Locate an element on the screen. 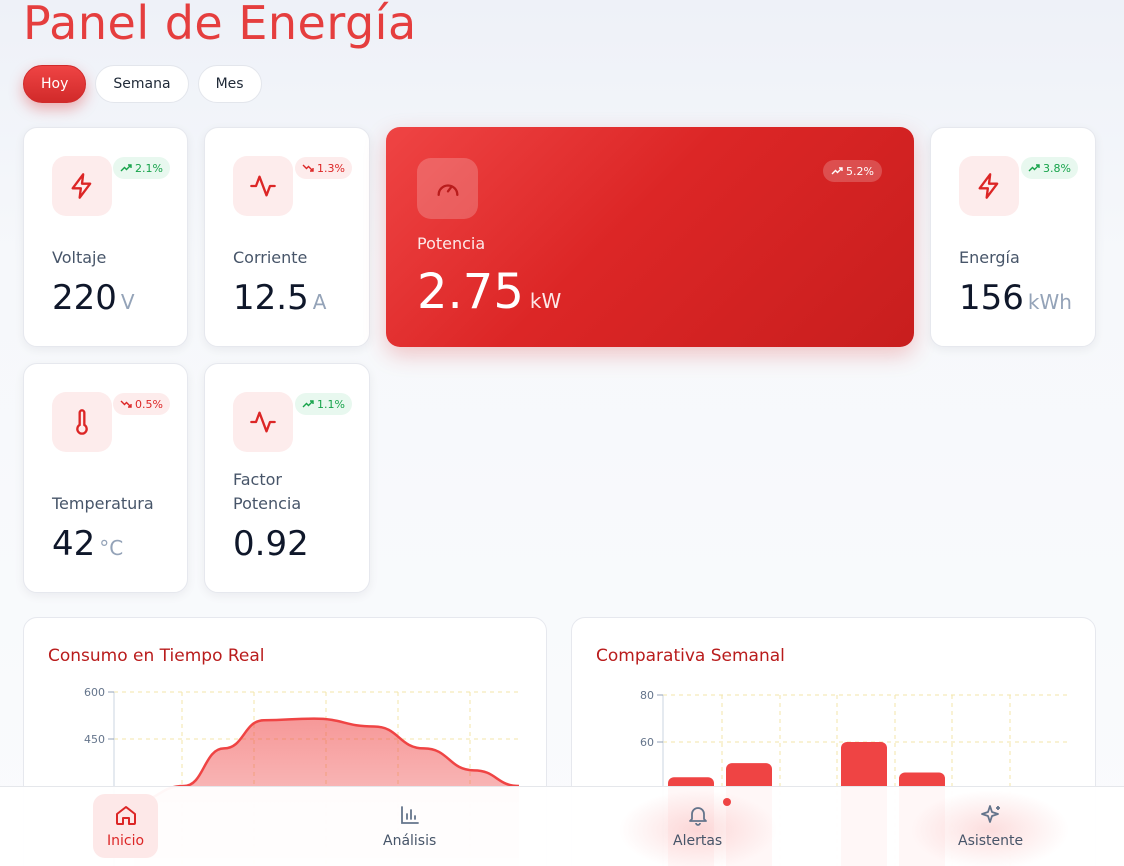 Image resolution: width=1124 pixels, height=866 pixels. trend-badge: 5.2% is located at coordinates (852, 171).